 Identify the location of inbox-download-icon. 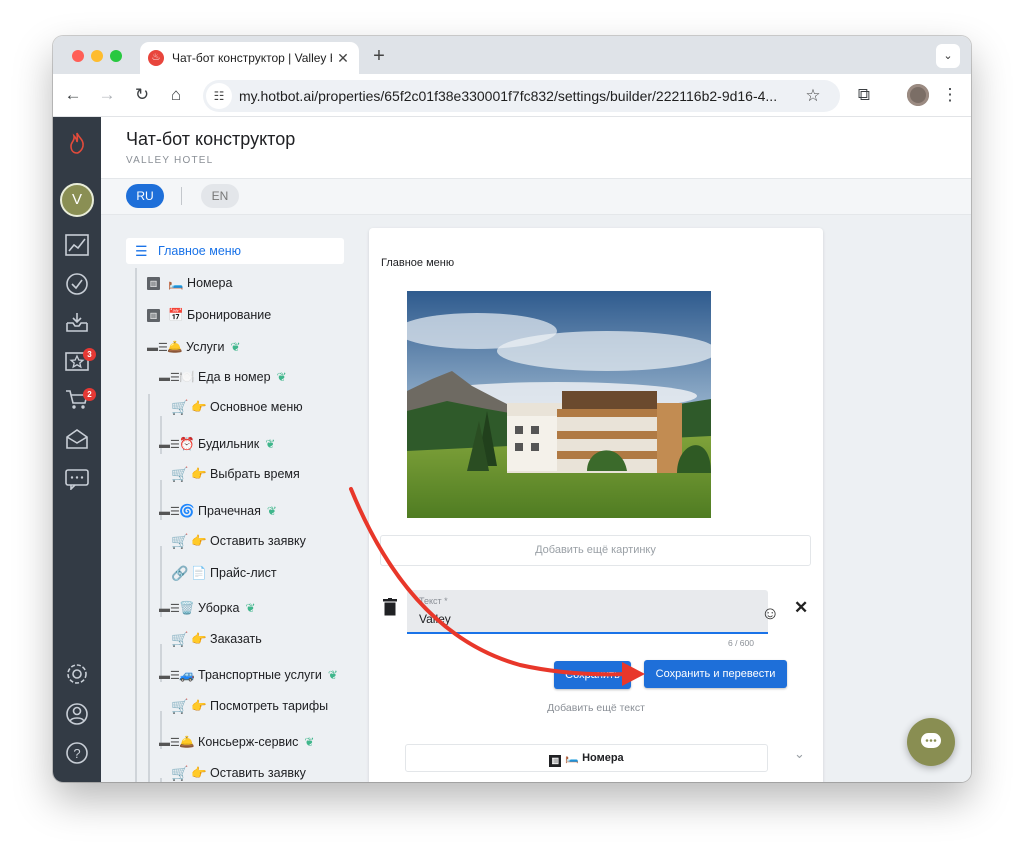
(77, 325).